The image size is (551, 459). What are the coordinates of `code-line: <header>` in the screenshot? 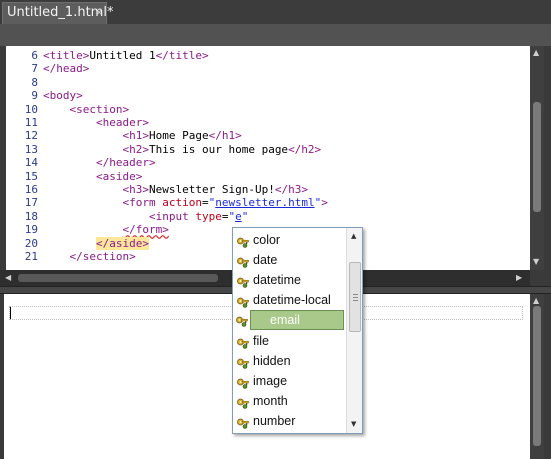 It's located at (96, 122).